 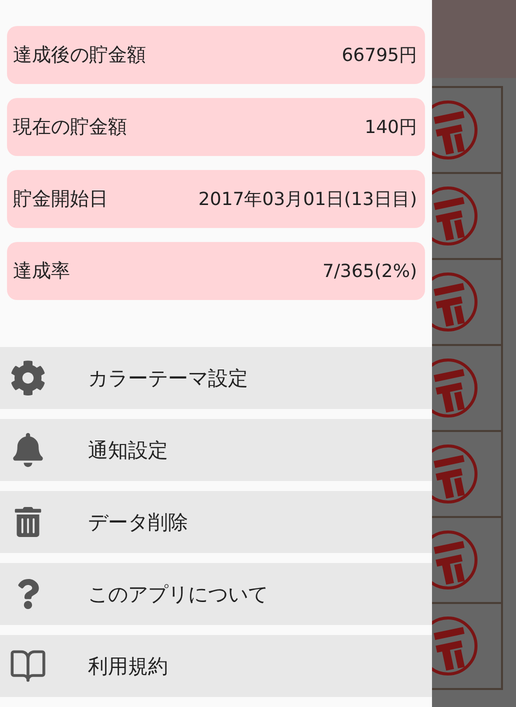 What do you see at coordinates (216, 594) in the screenshot?
I see `menu-item: このアプリについて` at bounding box center [216, 594].